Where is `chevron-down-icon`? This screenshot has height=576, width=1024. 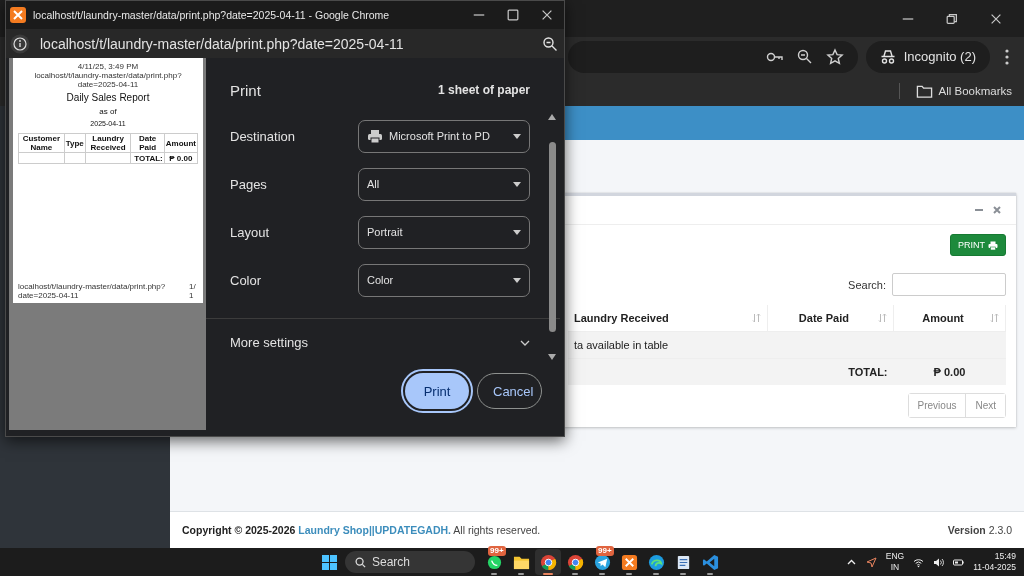 chevron-down-icon is located at coordinates (525, 342).